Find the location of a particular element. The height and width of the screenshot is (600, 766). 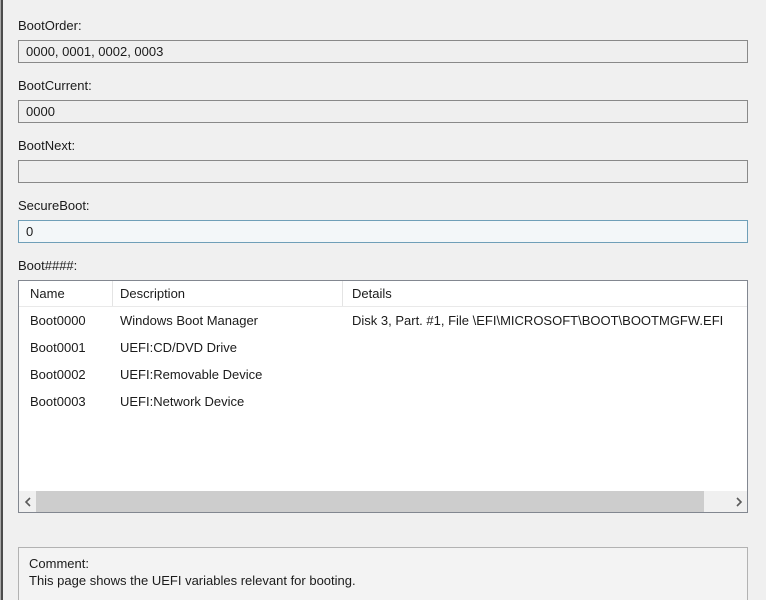

cell-description: UEFI:CD/DVD Drive is located at coordinates (179, 347).